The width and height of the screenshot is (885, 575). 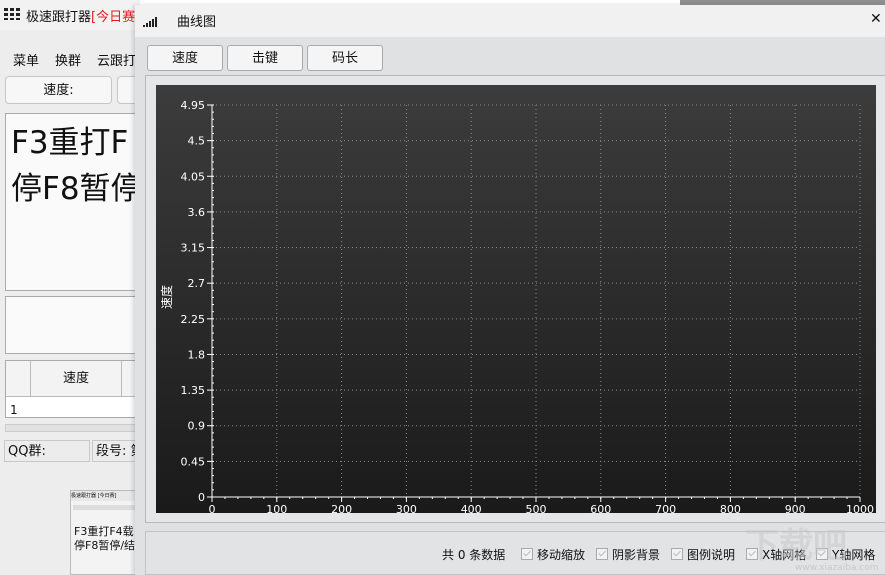 I want to click on thumbnail-text: F3重打F4载 停F8暂停/结, so click(x=105, y=538).